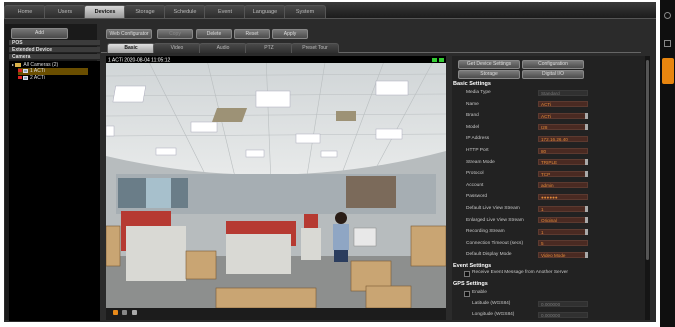 This screenshot has height=327, width=675. Describe the element at coordinates (563, 220) in the screenshot. I see `field-input: Original` at that location.